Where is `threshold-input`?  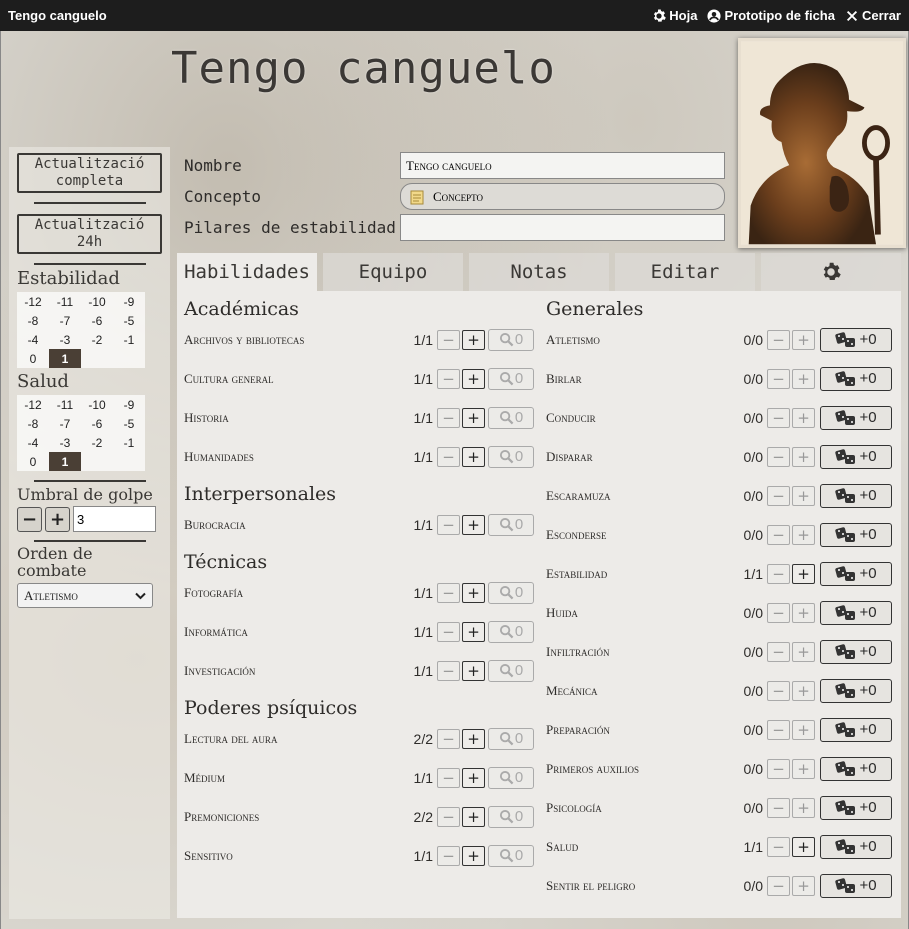
threshold-input is located at coordinates (114, 519).